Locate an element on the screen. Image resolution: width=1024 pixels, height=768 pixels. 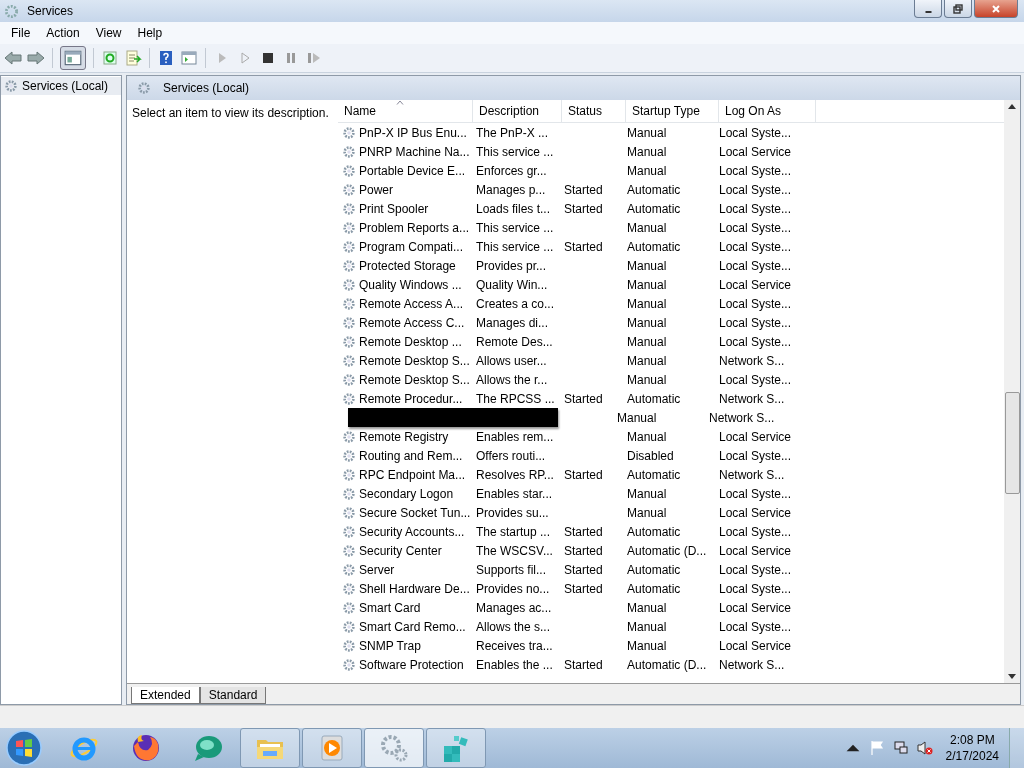
table-cell: Security Center is located at coordinates (404, 550).